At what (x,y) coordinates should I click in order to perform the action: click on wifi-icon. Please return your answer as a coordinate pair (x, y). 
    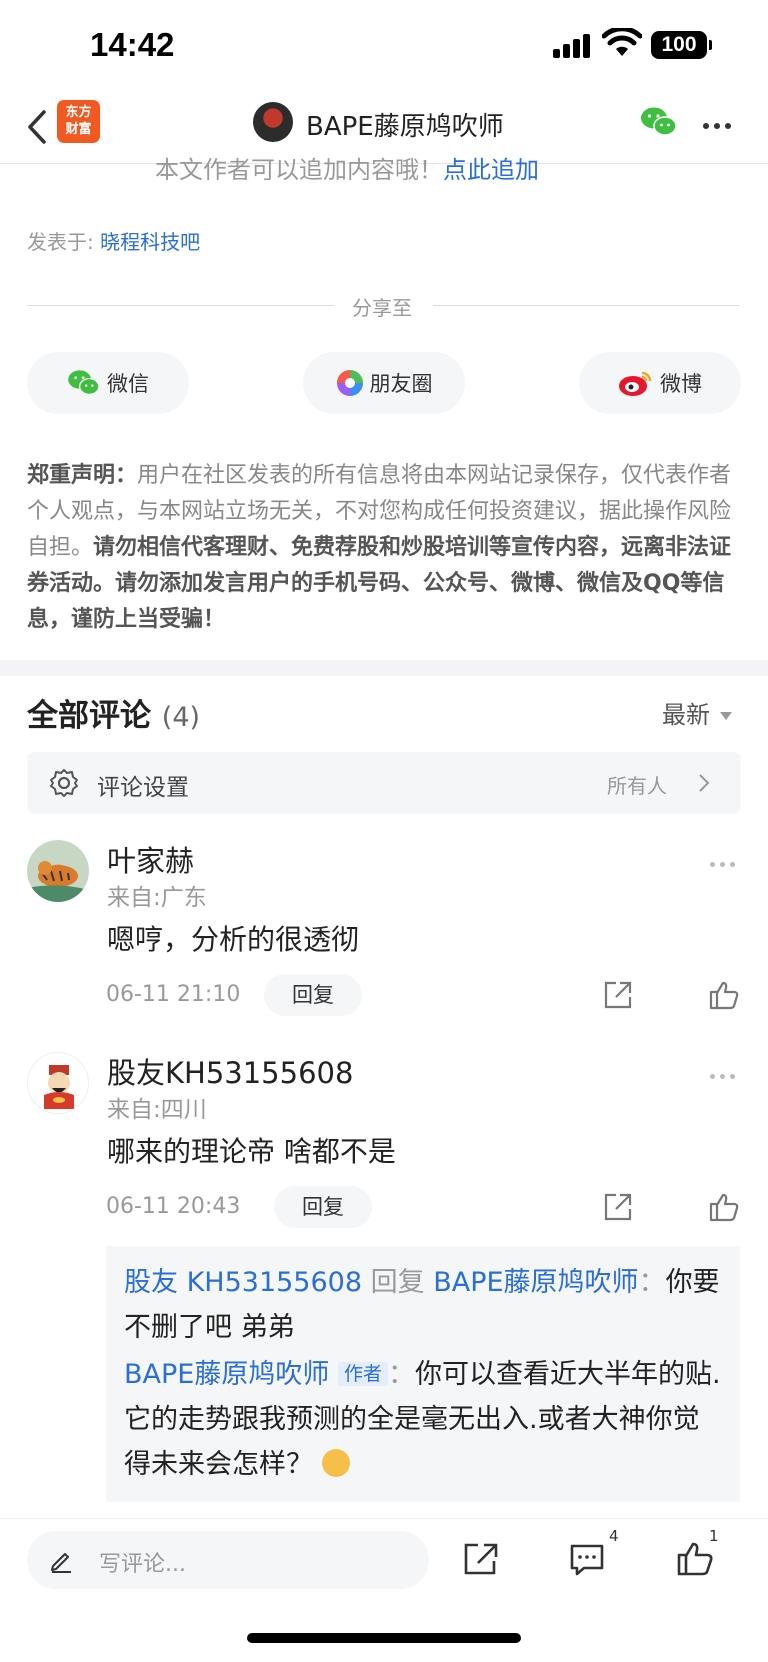
    Looking at the image, I should click on (622, 42).